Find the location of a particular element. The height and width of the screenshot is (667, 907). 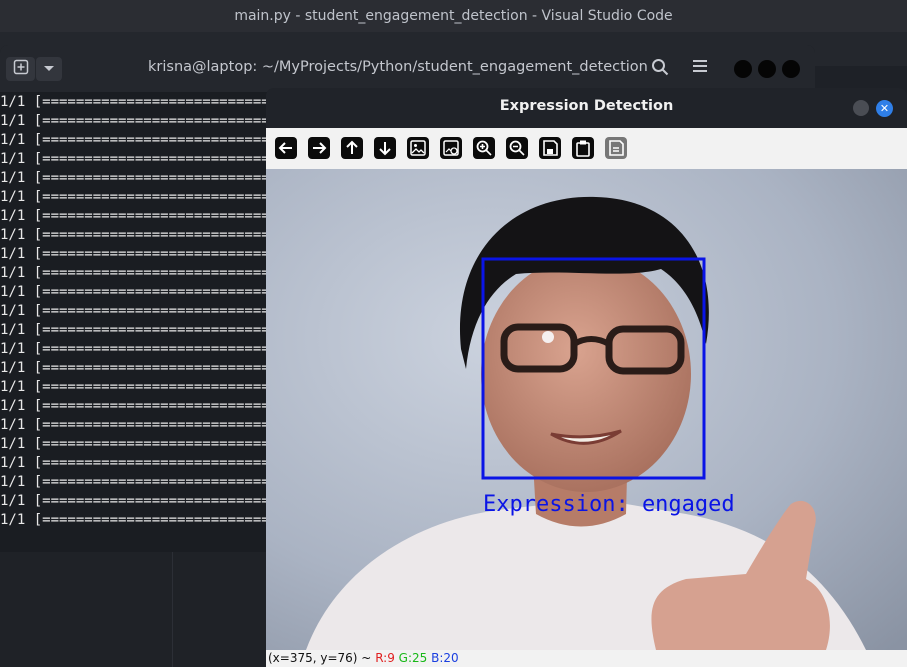

image-settings-icon is located at coordinates (451, 148).